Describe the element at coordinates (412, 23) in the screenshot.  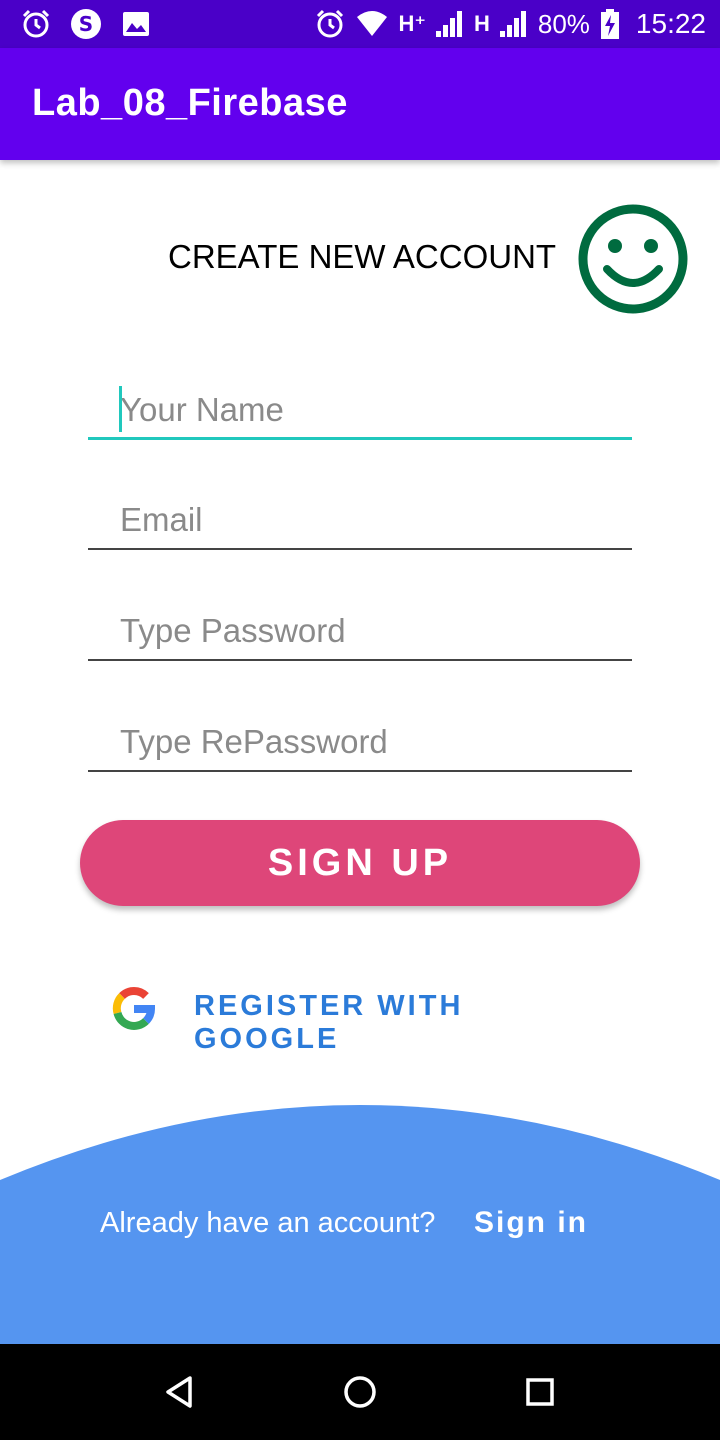
I see `network-type-label: H⁺` at that location.